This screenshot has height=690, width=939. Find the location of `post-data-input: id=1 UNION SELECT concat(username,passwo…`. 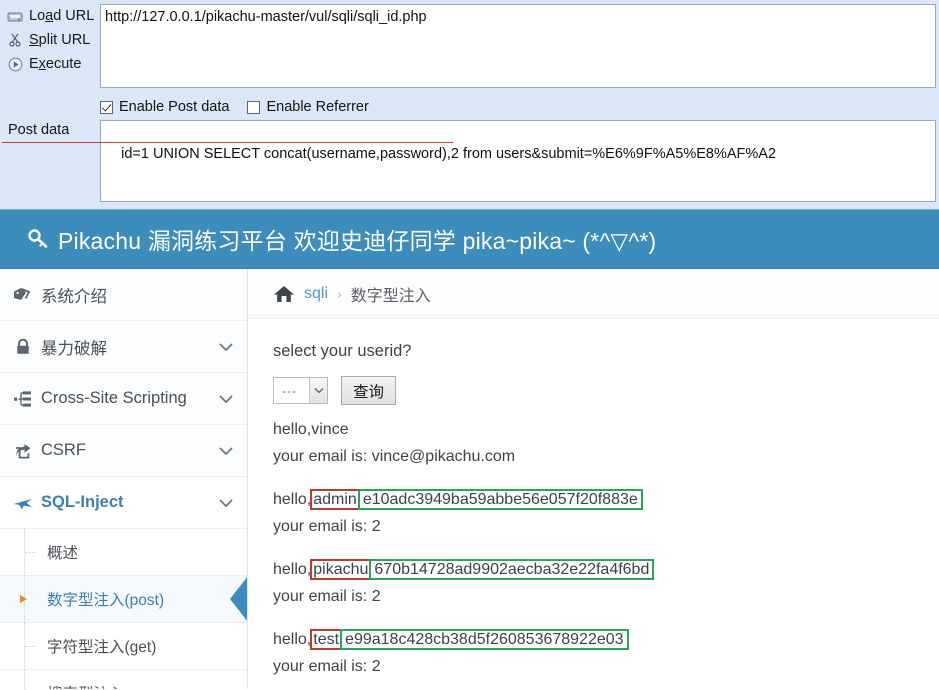

post-data-input: id=1 UNION SELECT concat(username,passwo… is located at coordinates (518, 161).